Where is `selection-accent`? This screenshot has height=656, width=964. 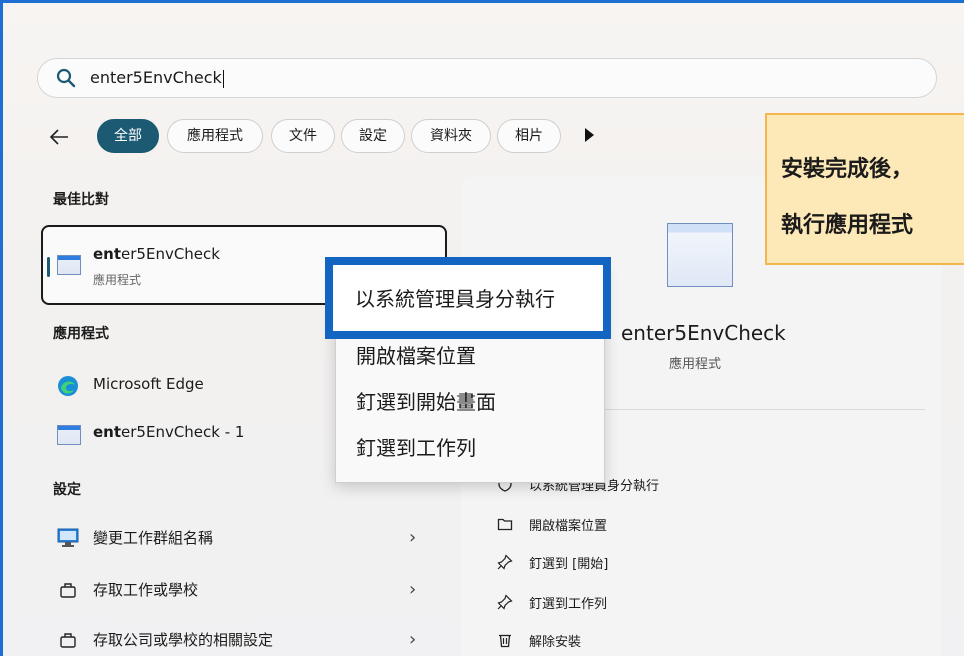
selection-accent is located at coordinates (48, 267).